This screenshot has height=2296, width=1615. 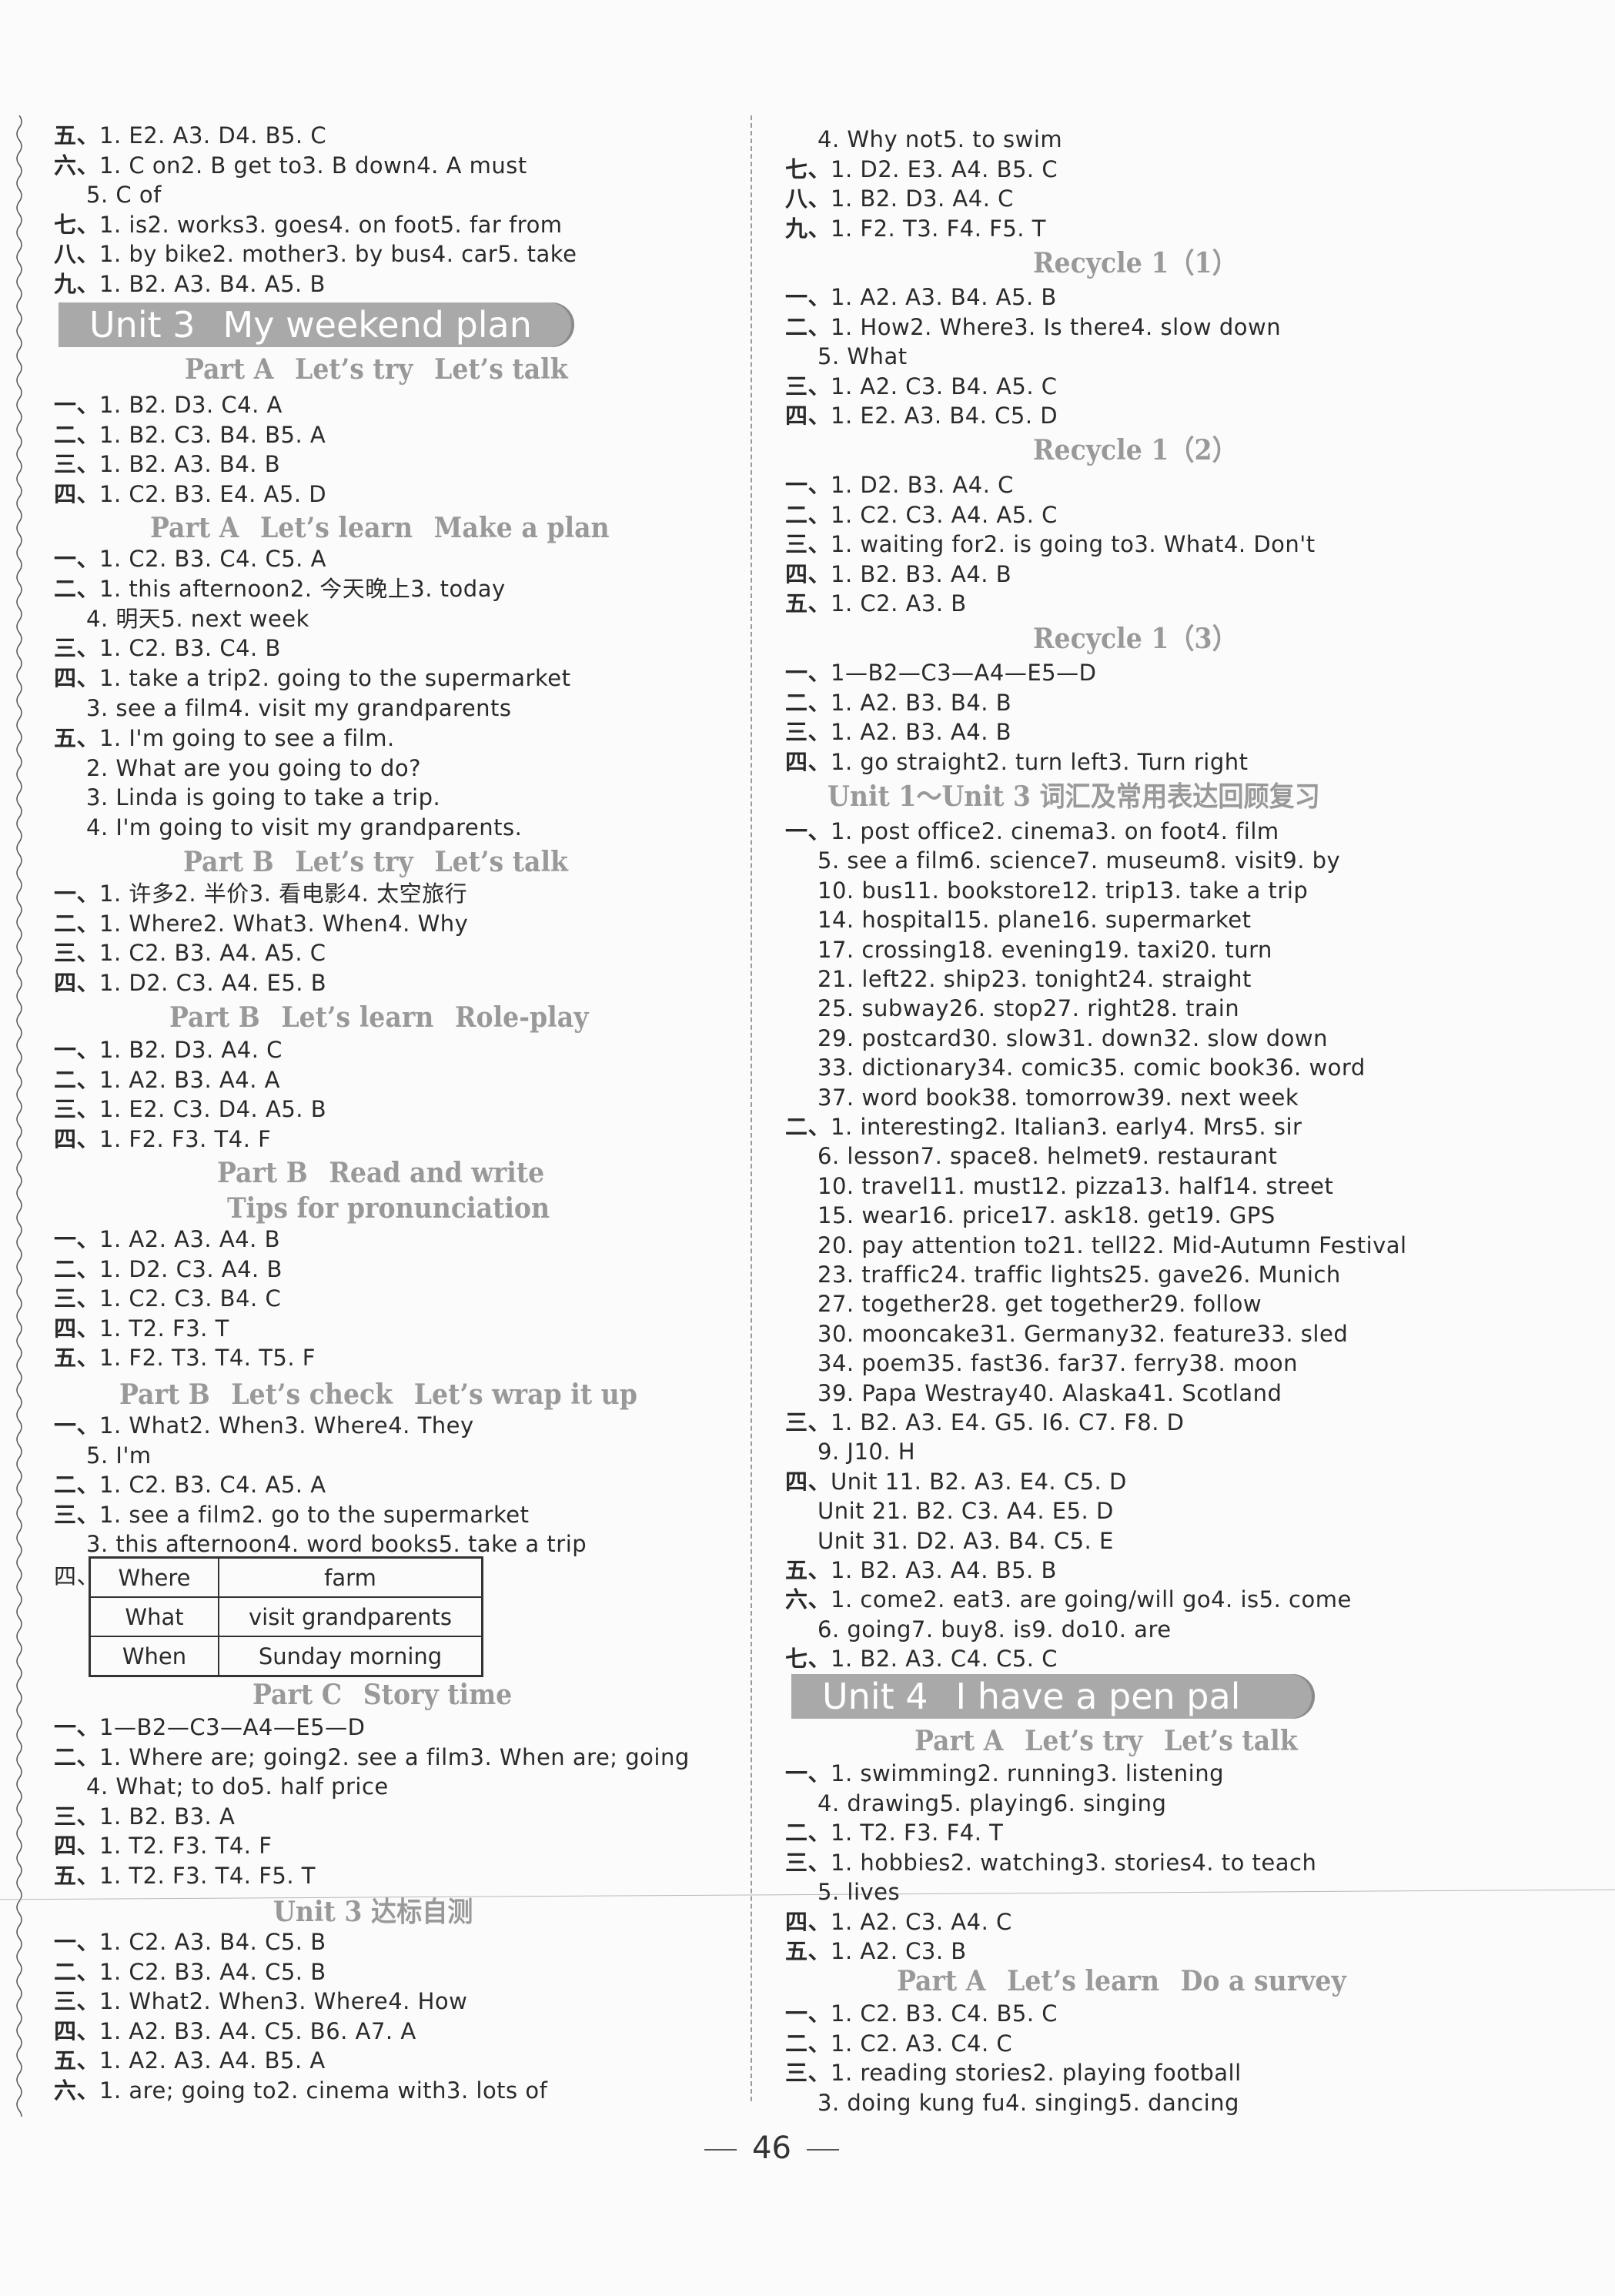 What do you see at coordinates (207, 1875) in the screenshot?
I see `answer-item: 3. T` at bounding box center [207, 1875].